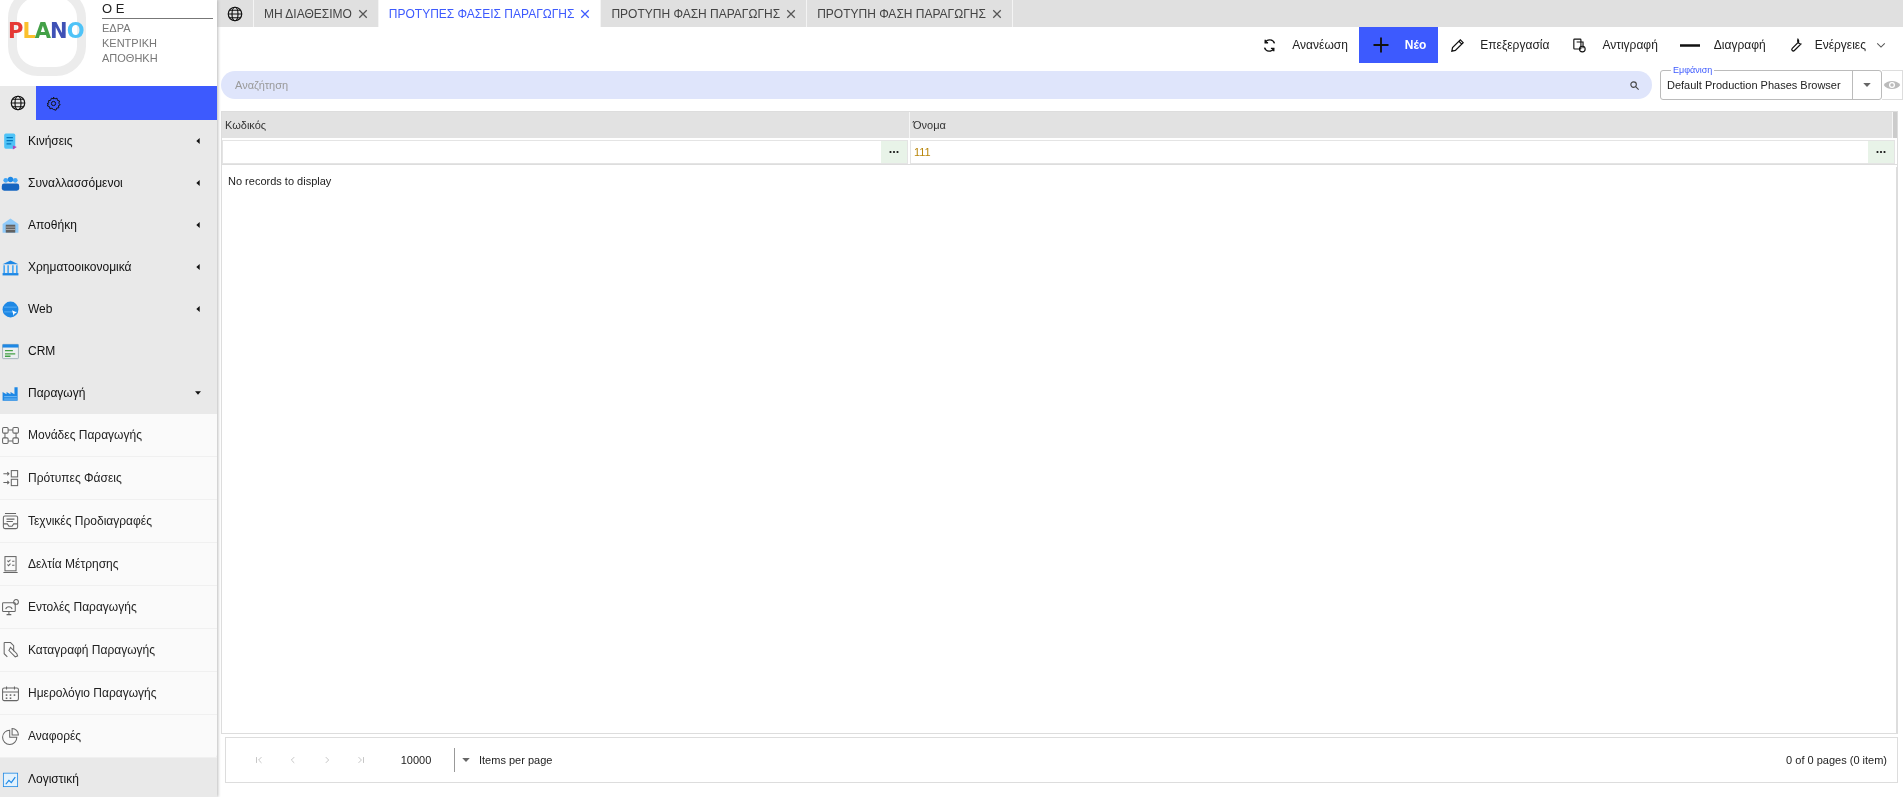 The image size is (1903, 797). I want to click on page-info: 0 of 0 pages (0 item), so click(1836, 760).